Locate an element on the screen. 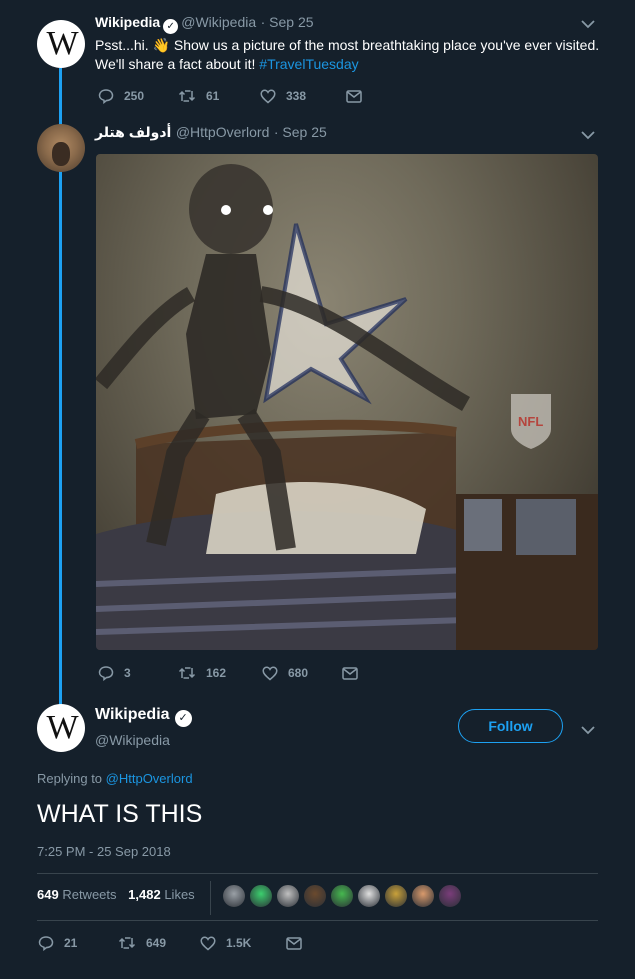 The image size is (635, 979). tweet1-header: Wikipedia ✓ @Wikipedia · Sep 25 is located at coordinates (204, 24).